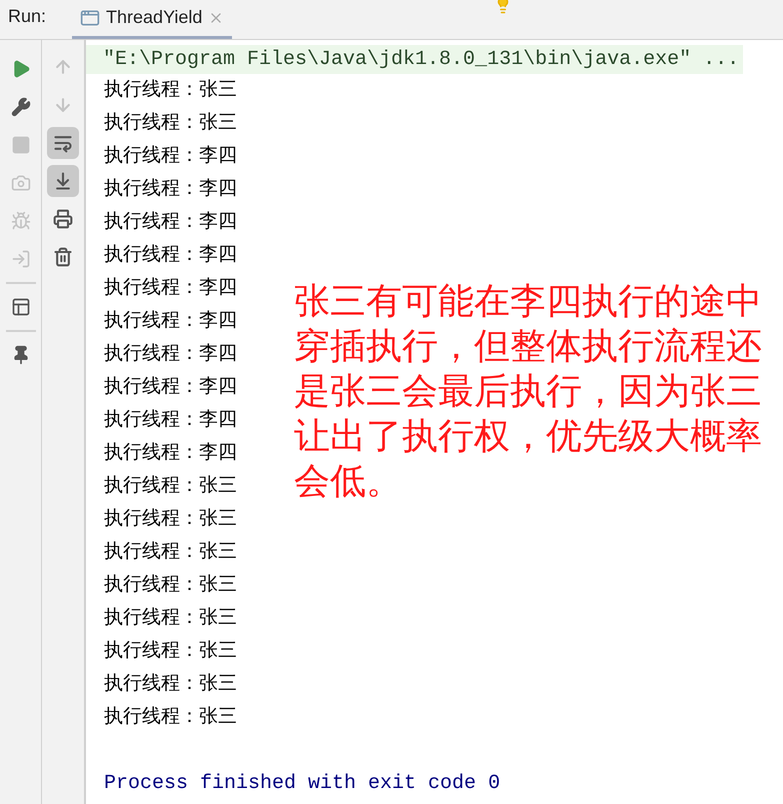 This screenshot has height=804, width=783. Describe the element at coordinates (63, 219) in the screenshot. I see `print-icon` at that location.